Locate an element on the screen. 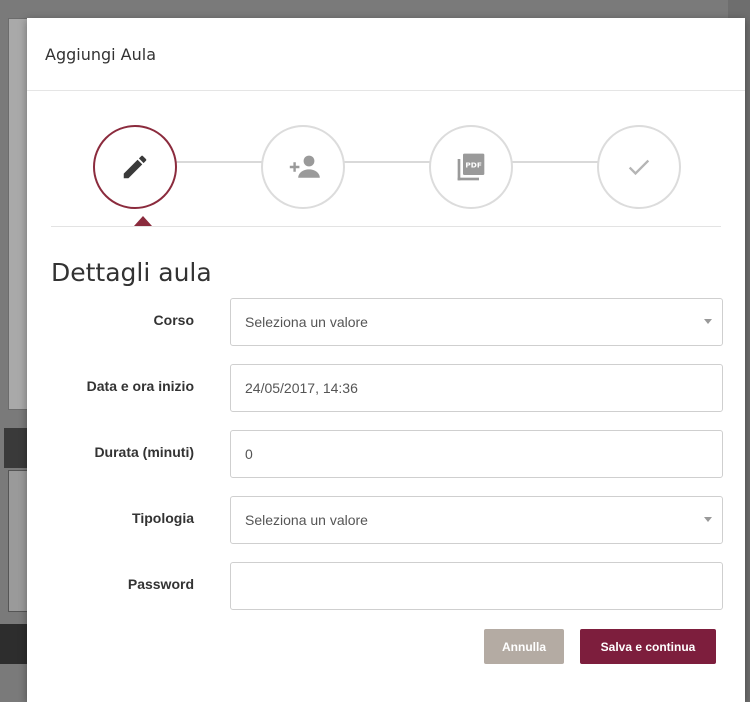 The width and height of the screenshot is (750, 702). password-input is located at coordinates (476, 586).